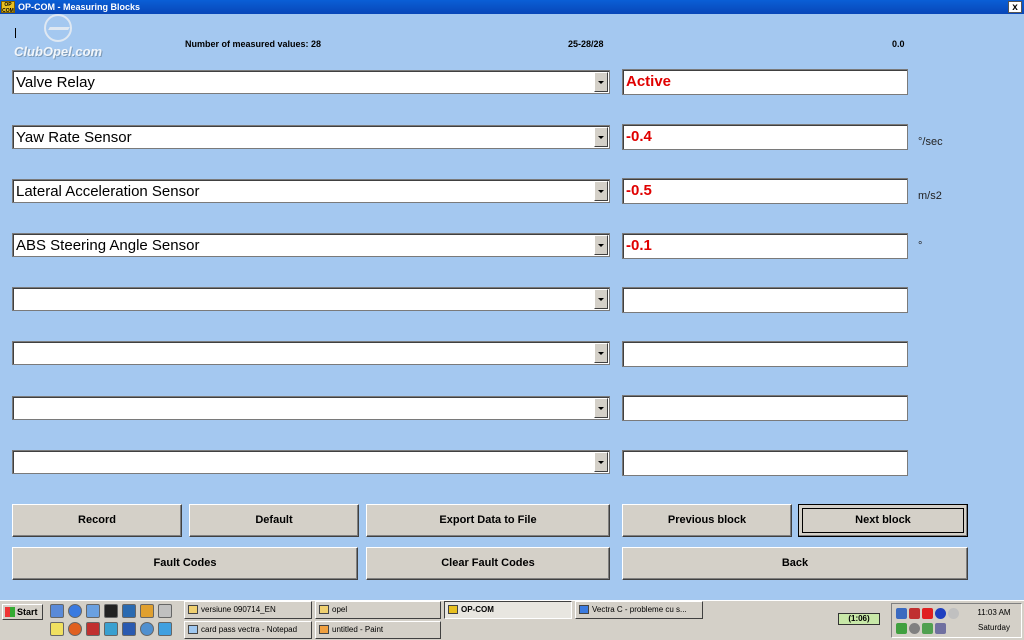  What do you see at coordinates (79, 7) in the screenshot?
I see `window-title: OP-COM - Measuring Blocks` at bounding box center [79, 7].